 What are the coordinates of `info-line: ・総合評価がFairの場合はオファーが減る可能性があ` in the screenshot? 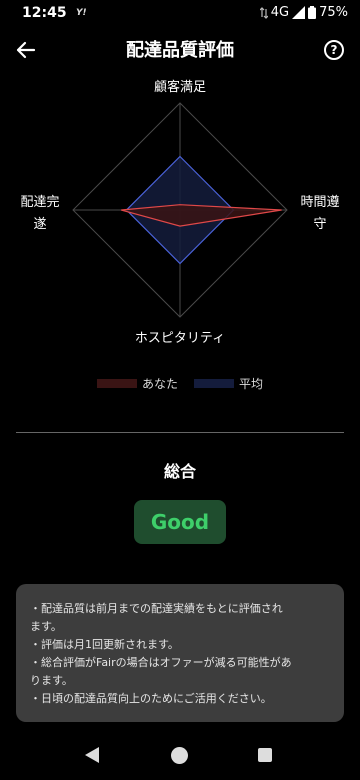 It's located at (161, 662).